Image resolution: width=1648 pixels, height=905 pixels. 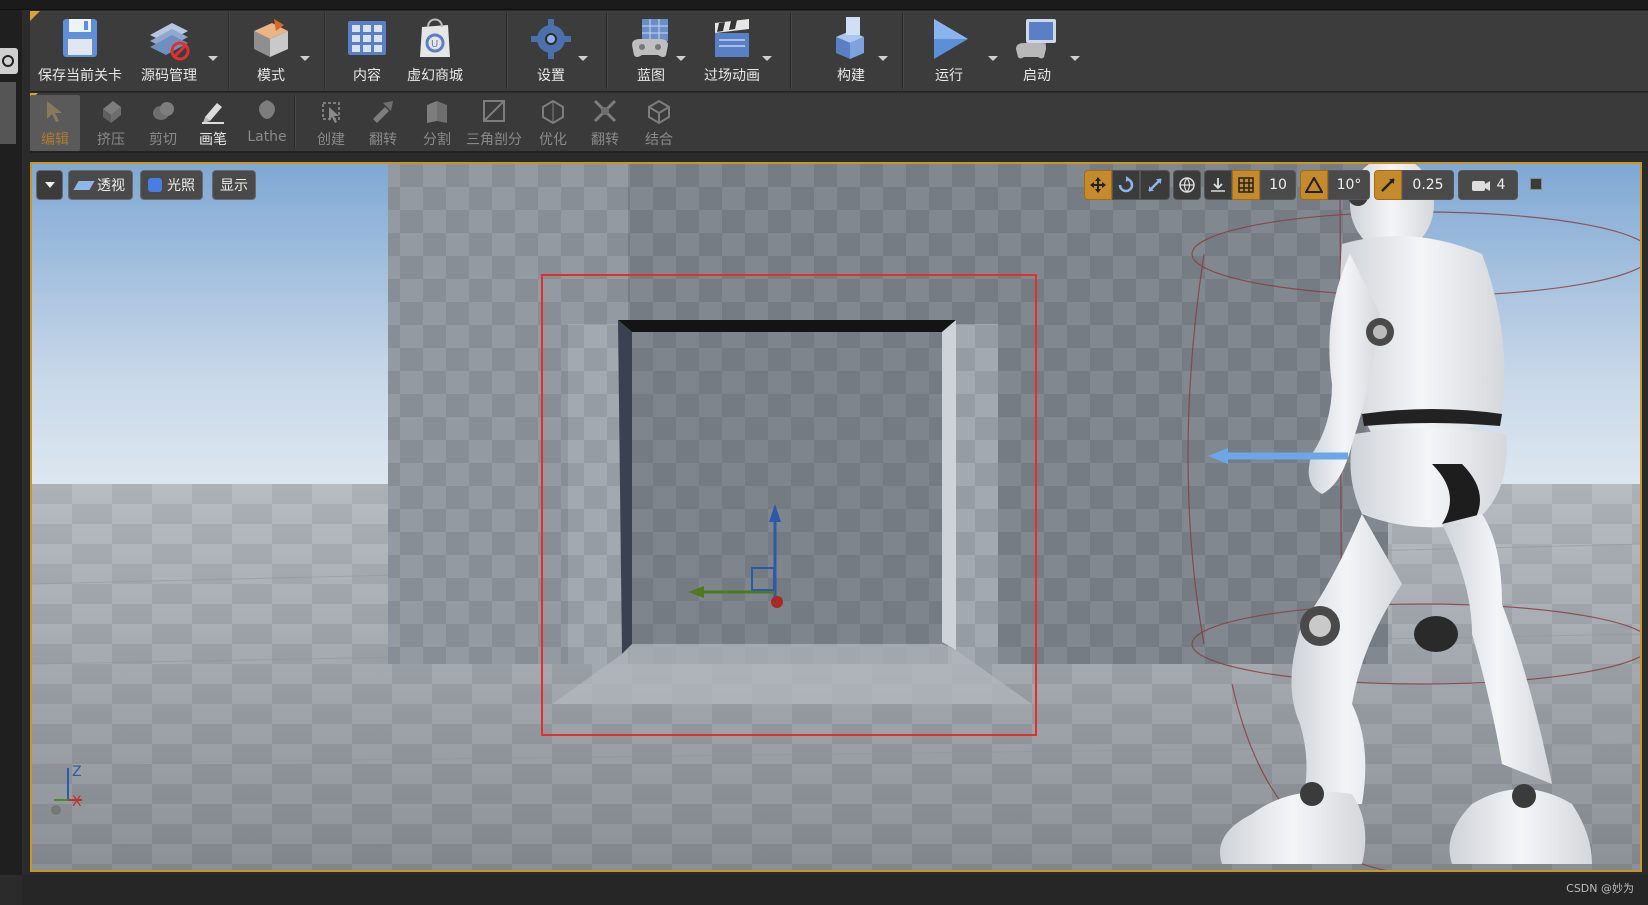 What do you see at coordinates (883, 58) in the screenshot?
I see `build-dropdown-icon` at bounding box center [883, 58].